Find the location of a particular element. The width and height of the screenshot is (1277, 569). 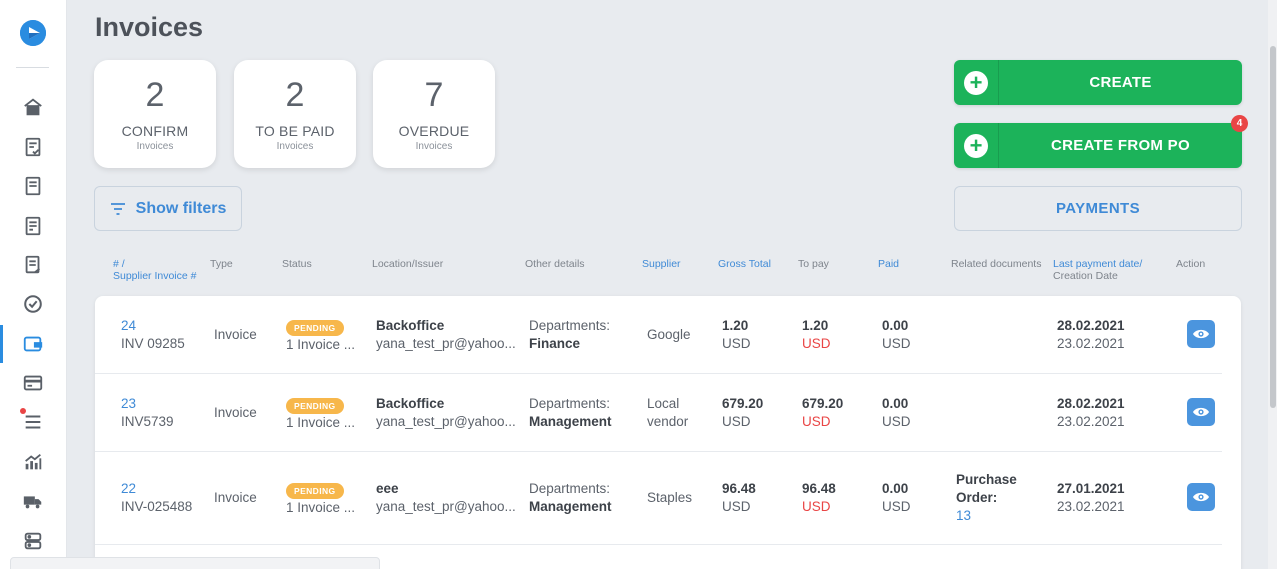

invoice-id-link: 22 is located at coordinates (156, 489).